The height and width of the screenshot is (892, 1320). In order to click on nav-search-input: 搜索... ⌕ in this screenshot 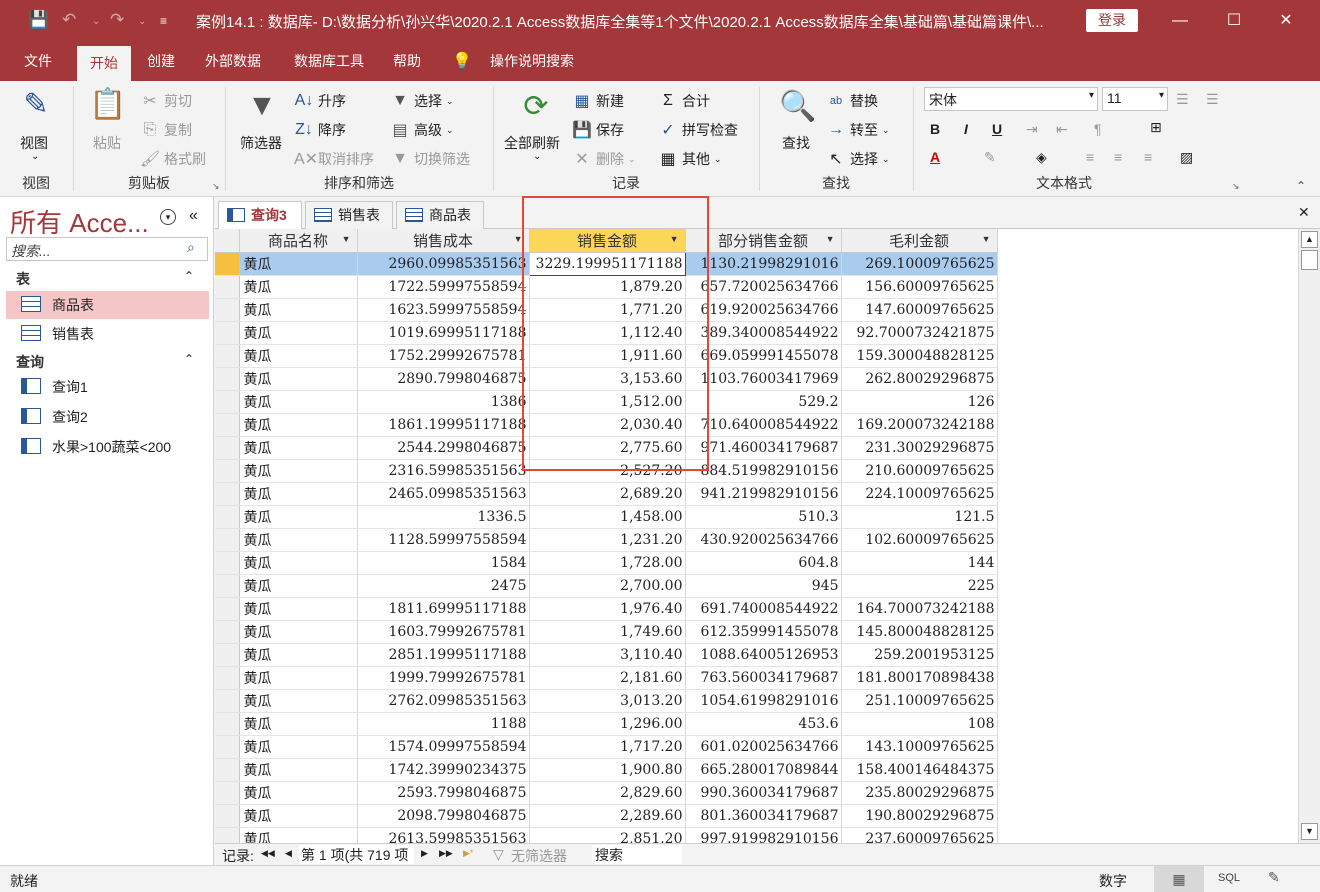, I will do `click(107, 249)`.